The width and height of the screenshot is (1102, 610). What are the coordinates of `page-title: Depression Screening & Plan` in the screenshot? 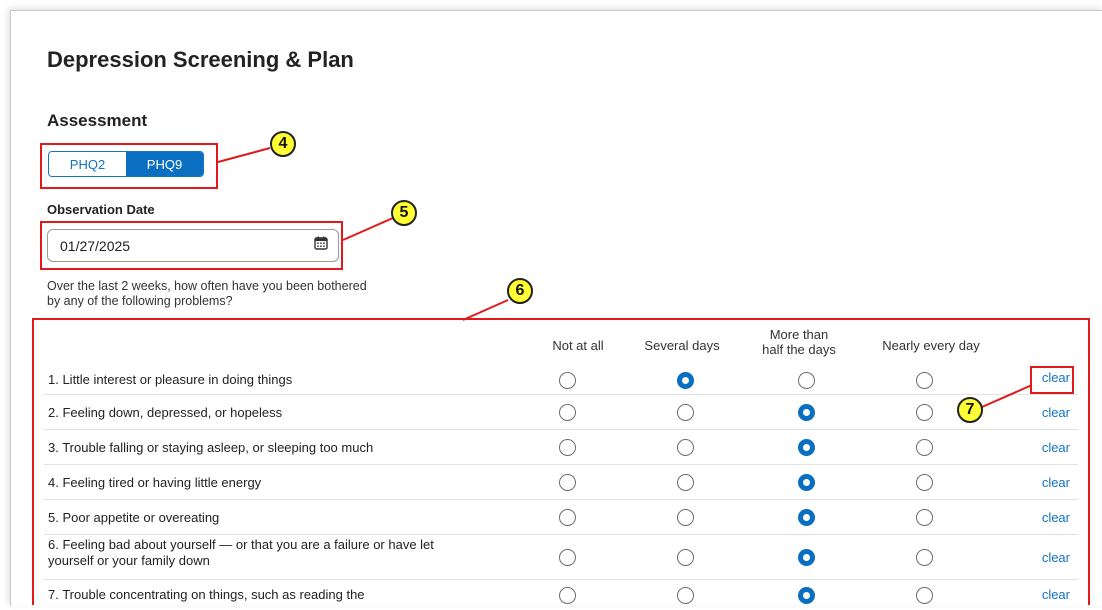 It's located at (200, 59).